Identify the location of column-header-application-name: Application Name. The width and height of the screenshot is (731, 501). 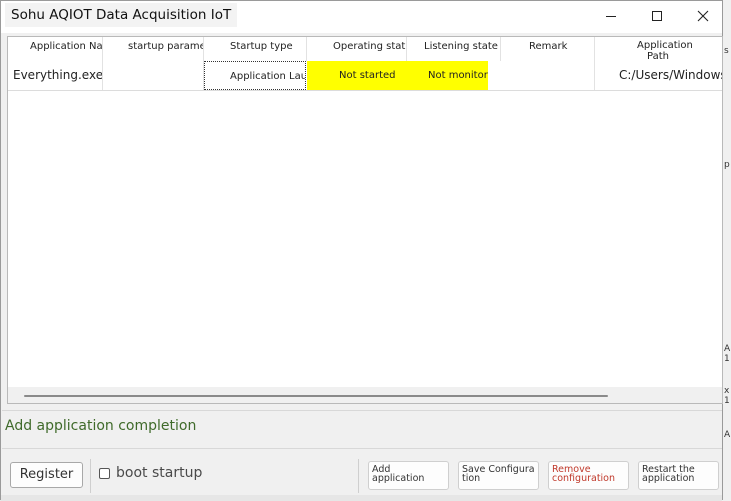
(55, 49).